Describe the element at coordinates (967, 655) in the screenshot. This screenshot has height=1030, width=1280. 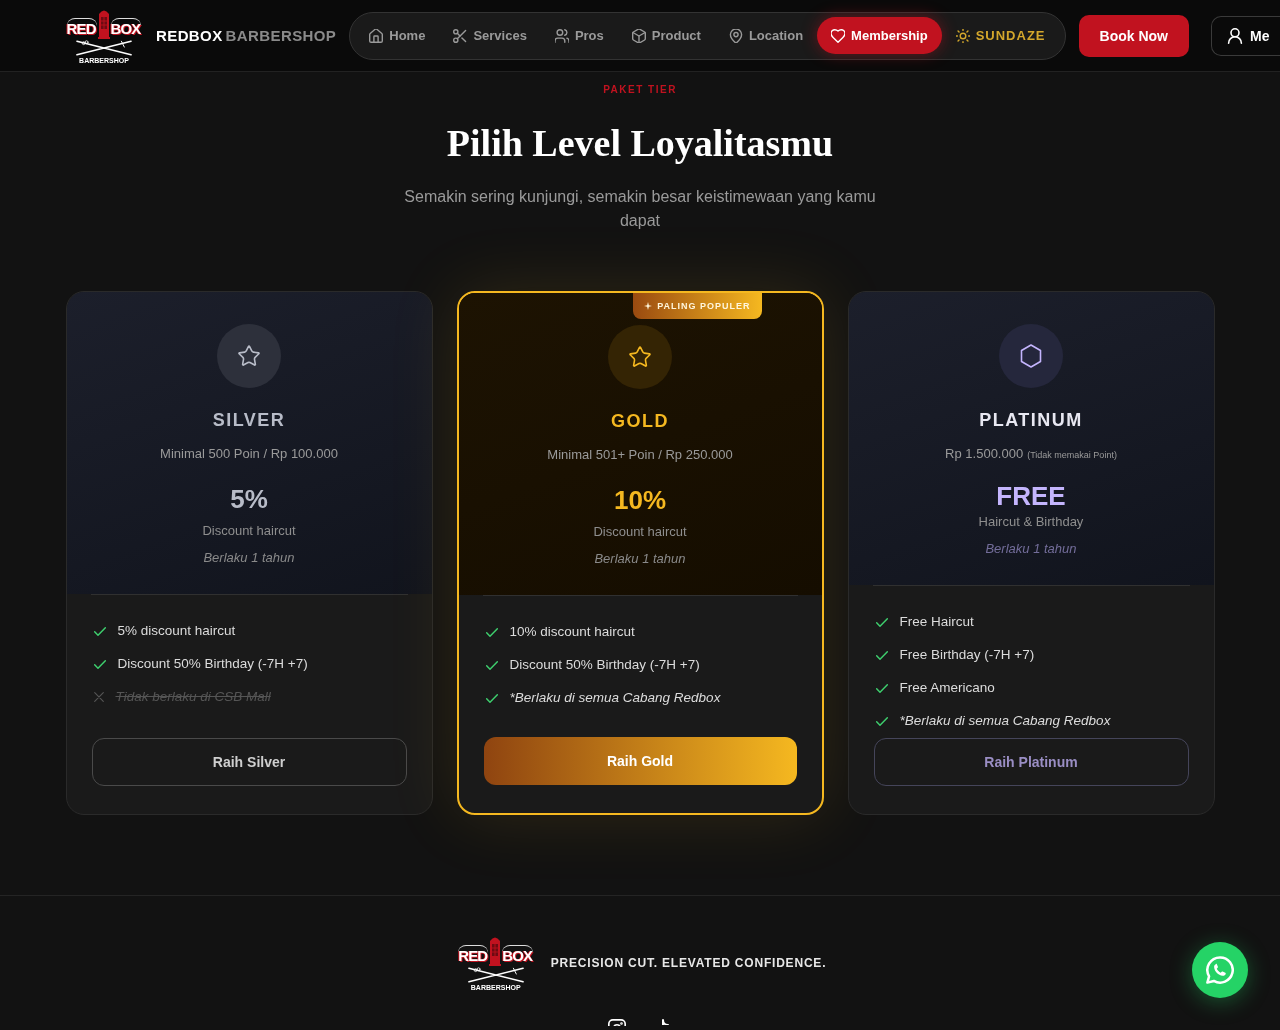
I see `feature-text: Free Birthday (-7H +7)` at that location.